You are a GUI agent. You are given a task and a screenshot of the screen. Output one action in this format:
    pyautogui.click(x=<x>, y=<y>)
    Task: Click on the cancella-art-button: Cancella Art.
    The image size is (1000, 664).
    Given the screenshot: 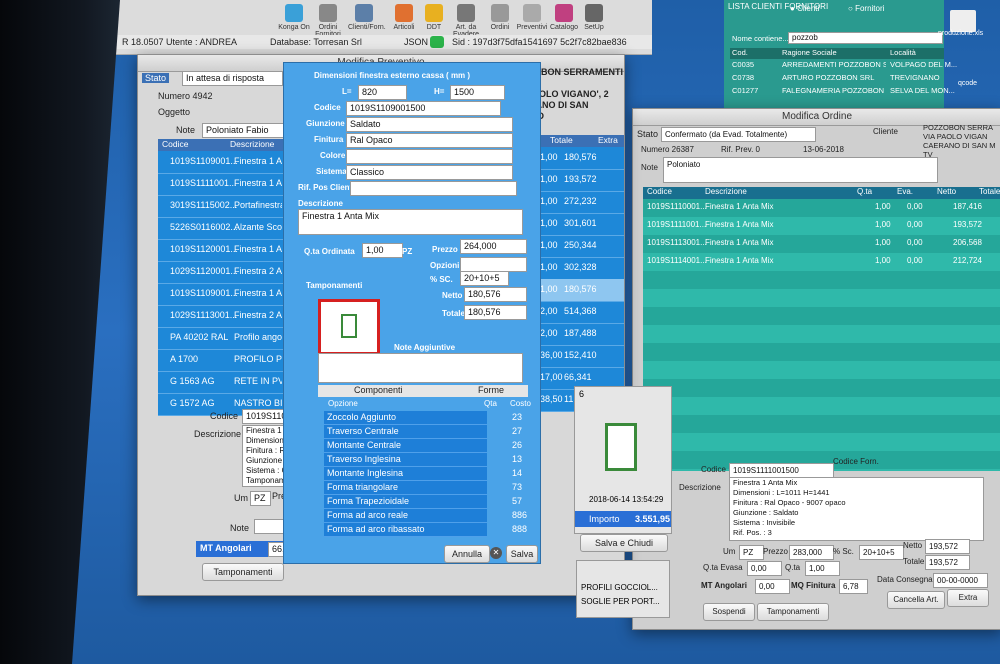 What is the action you would take?
    pyautogui.click(x=916, y=600)
    